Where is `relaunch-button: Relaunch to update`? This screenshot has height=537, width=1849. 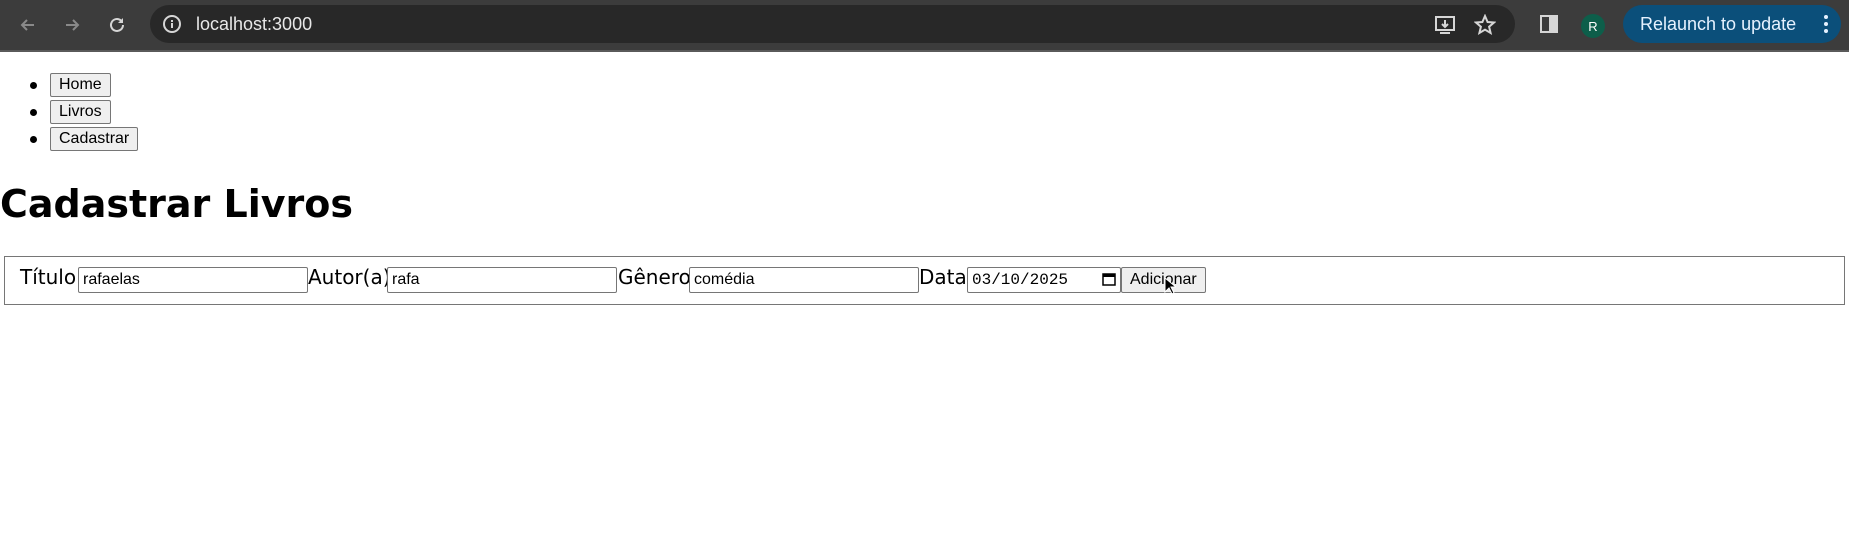 relaunch-button: Relaunch to update is located at coordinates (1732, 24).